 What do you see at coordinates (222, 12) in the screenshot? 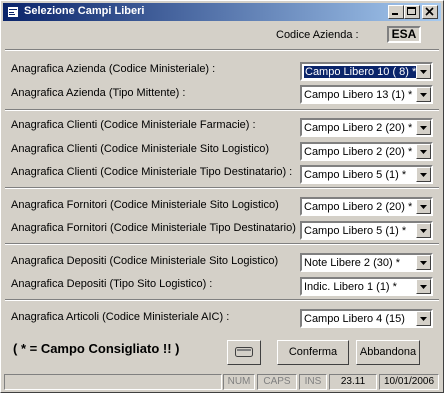
I see `title-bar: Selezione Campi Liberi` at bounding box center [222, 12].